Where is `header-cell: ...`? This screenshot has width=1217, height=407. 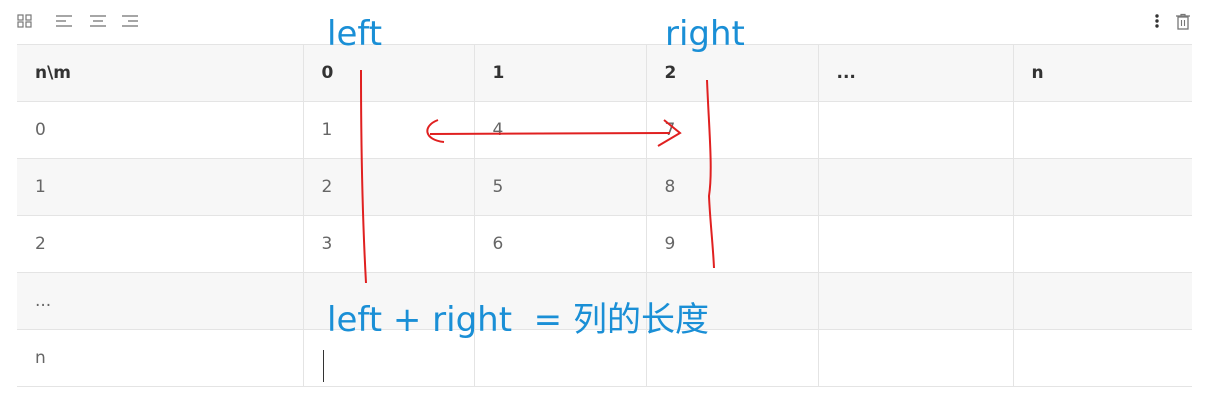 header-cell: ... is located at coordinates (915, 73).